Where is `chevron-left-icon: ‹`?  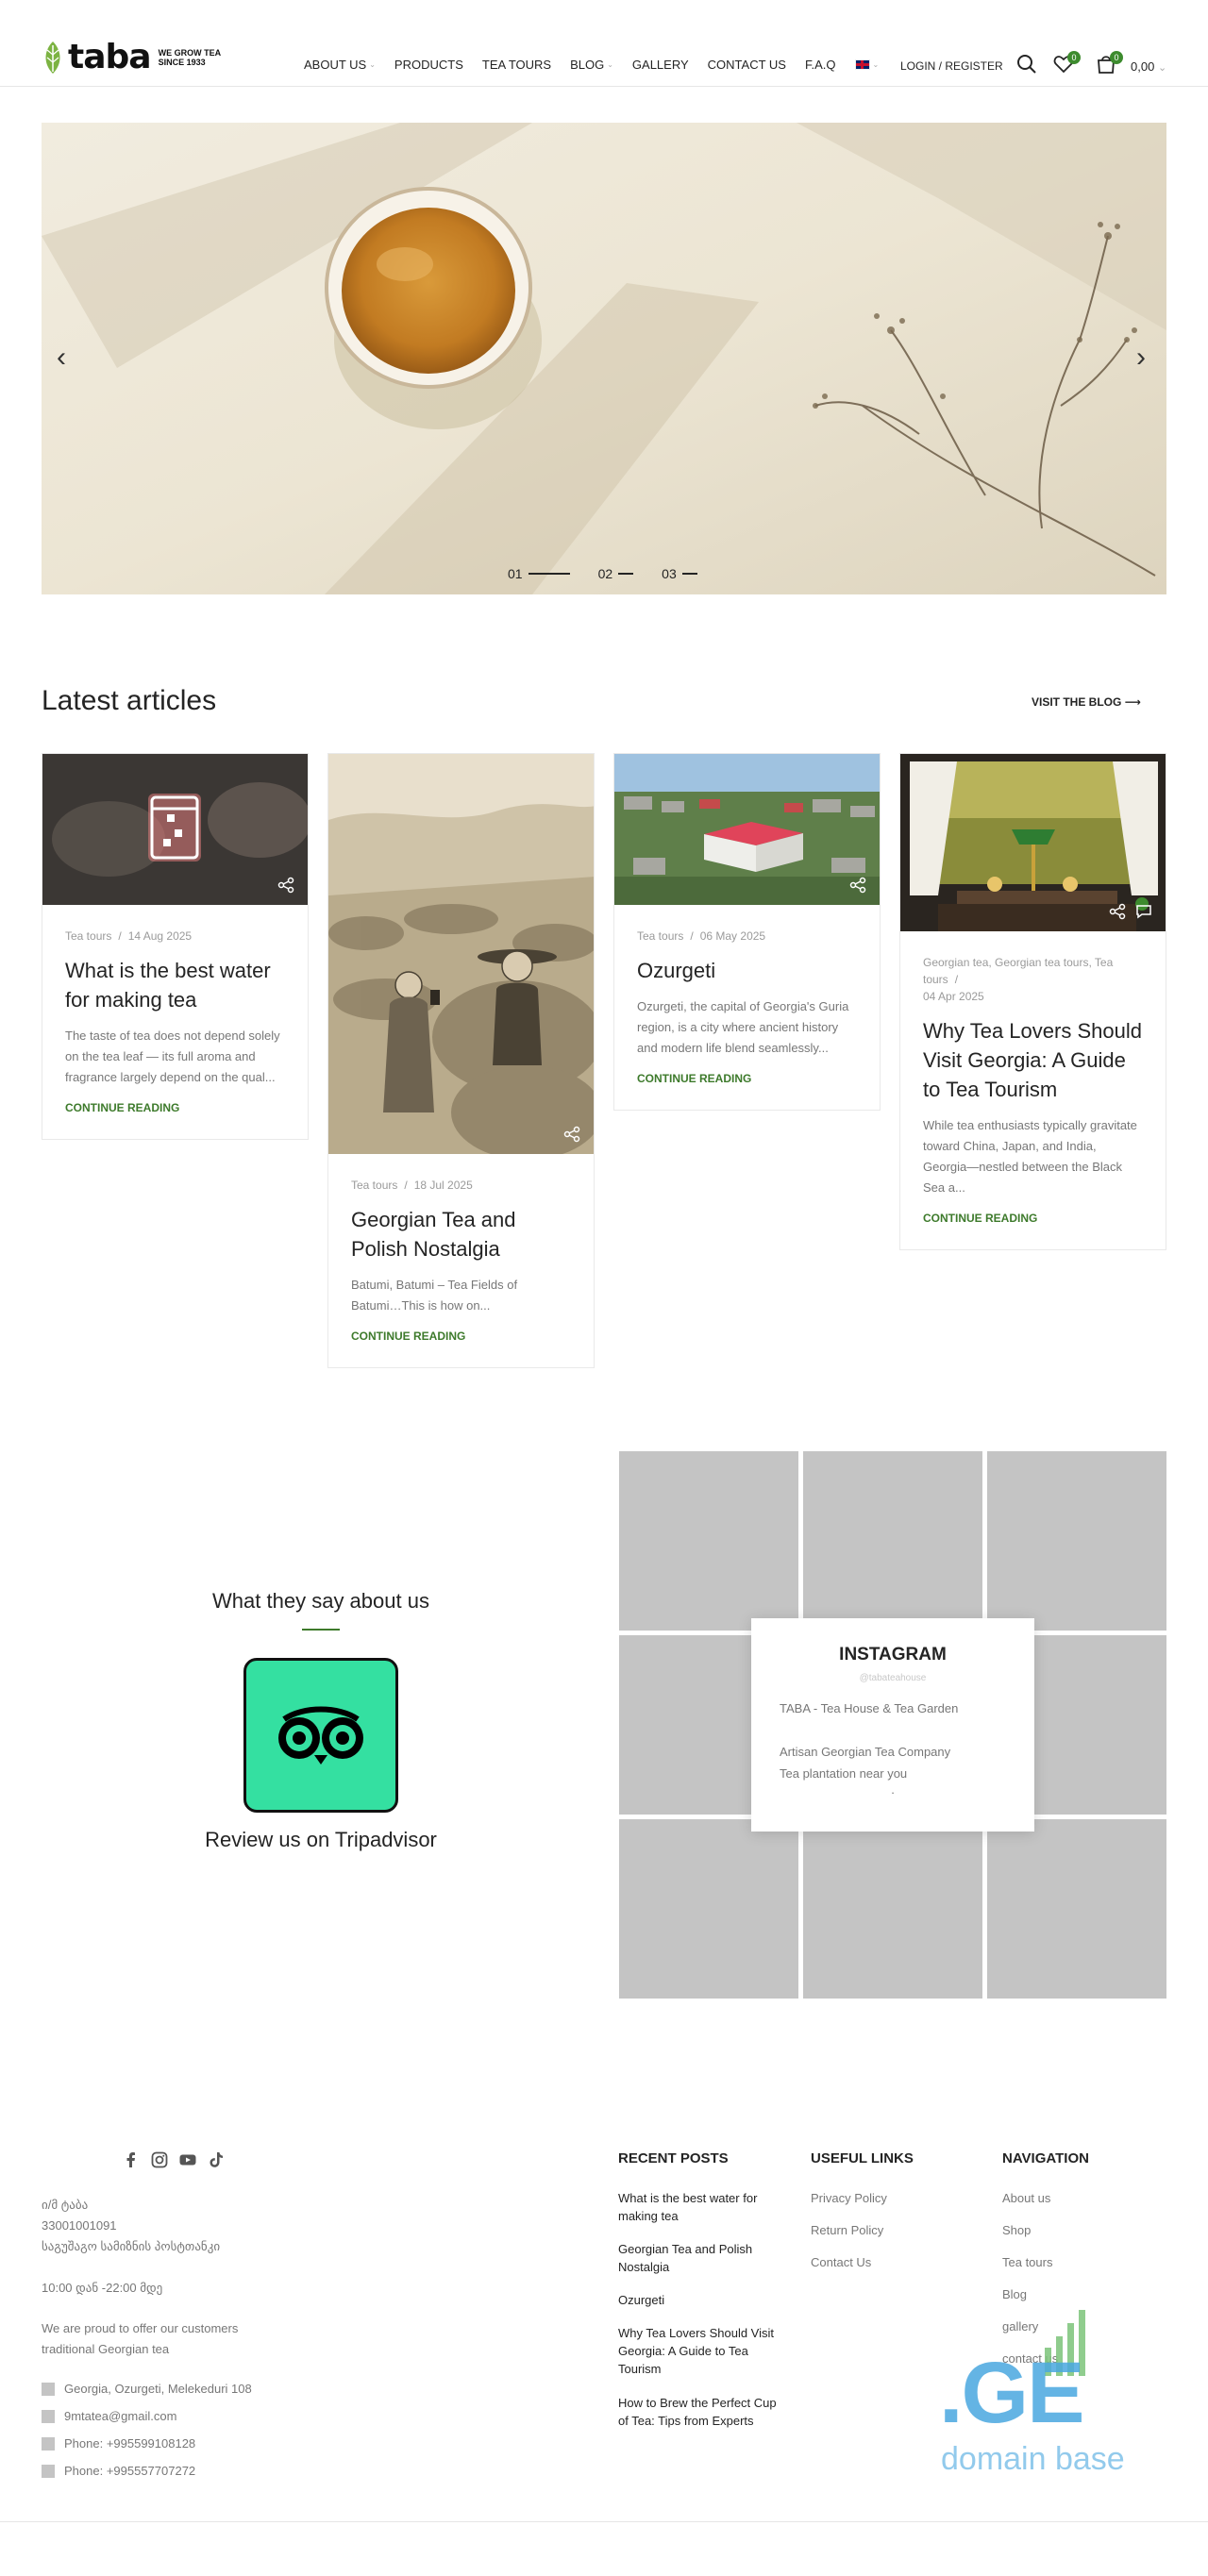 chevron-left-icon: ‹ is located at coordinates (62, 358).